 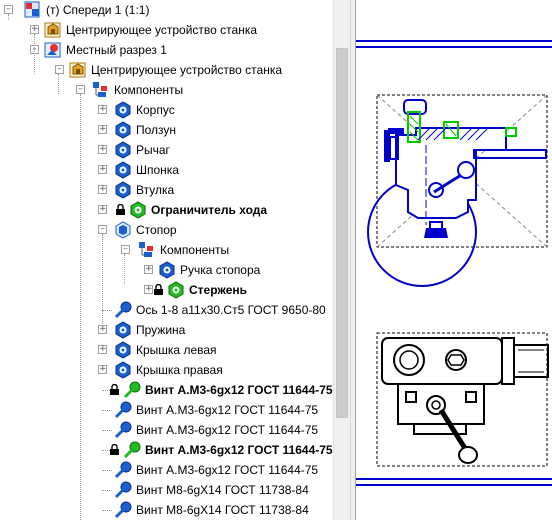 I want to click on tree-item: + Центрирующее устройство станка, so click(x=166, y=30).